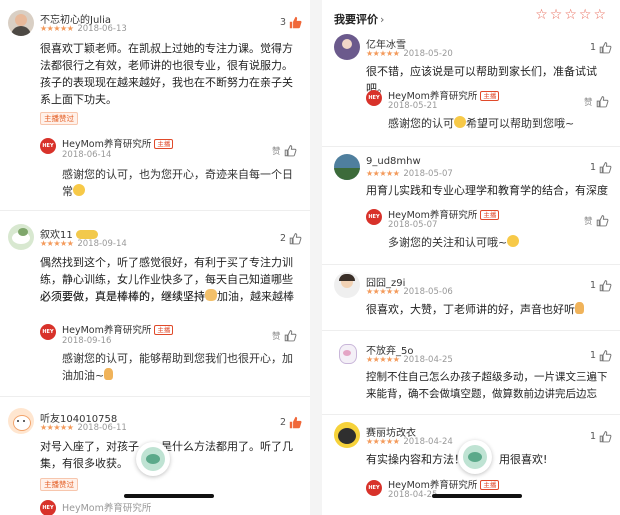 This screenshot has height=515, width=620. Describe the element at coordinates (87, 155) in the screenshot. I see `reply-date: 2018-06-14` at that location.